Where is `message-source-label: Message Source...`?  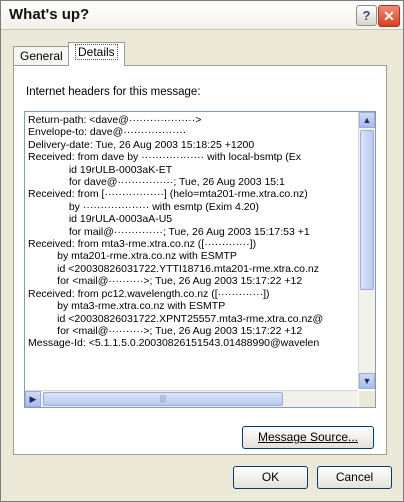
message-source-label: Message Source... is located at coordinates (308, 437).